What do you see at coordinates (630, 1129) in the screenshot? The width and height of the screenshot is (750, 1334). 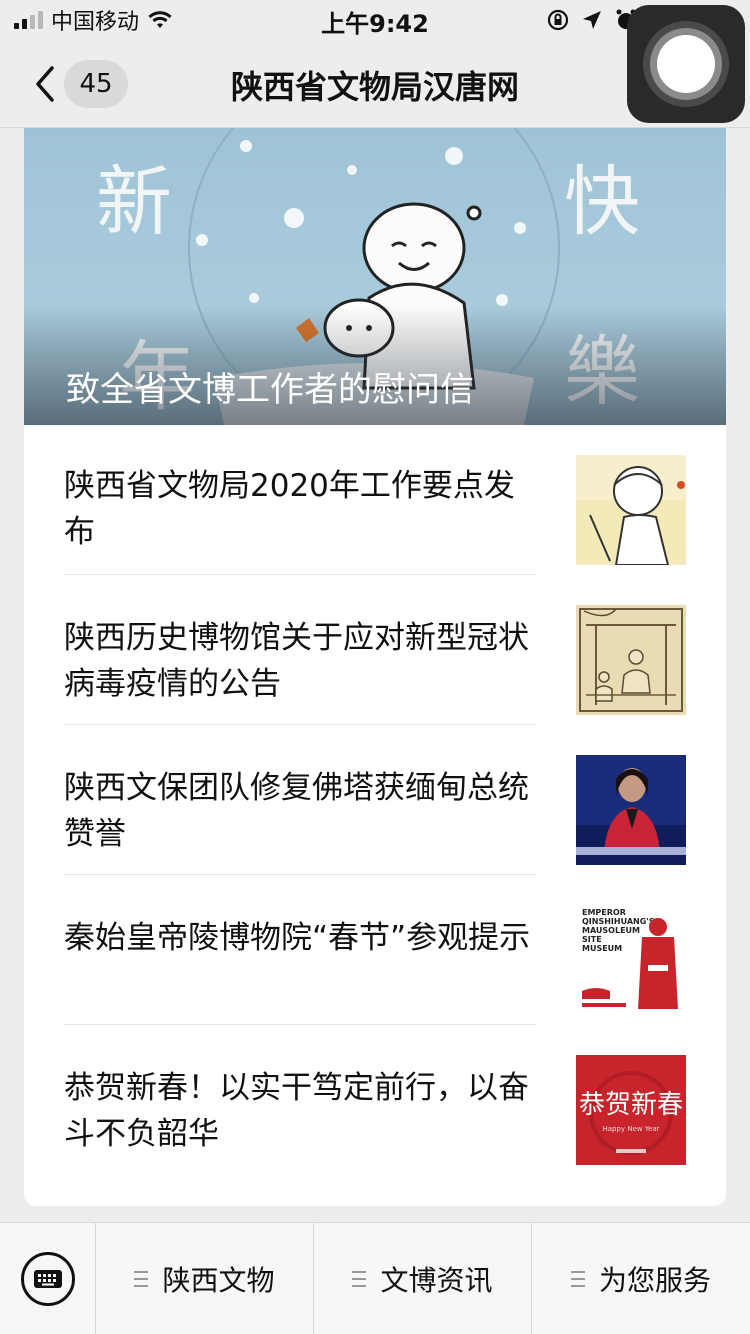 I see `card-subtext: Happy New Year` at bounding box center [630, 1129].